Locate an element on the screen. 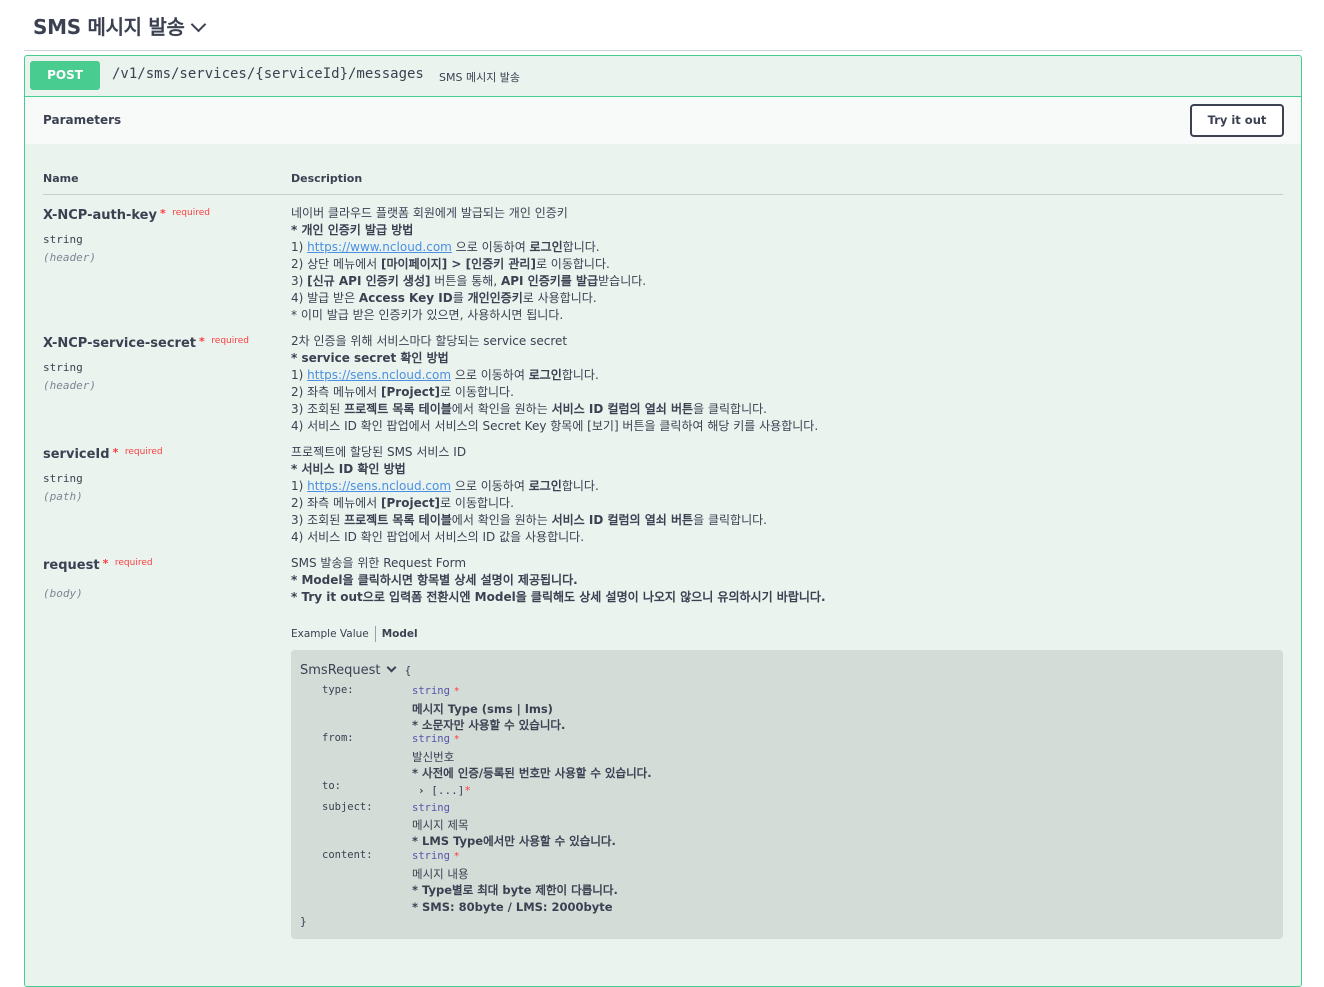 Image resolution: width=1324 pixels, height=987 pixels. param-name-request: request * required is located at coordinates (98, 565).